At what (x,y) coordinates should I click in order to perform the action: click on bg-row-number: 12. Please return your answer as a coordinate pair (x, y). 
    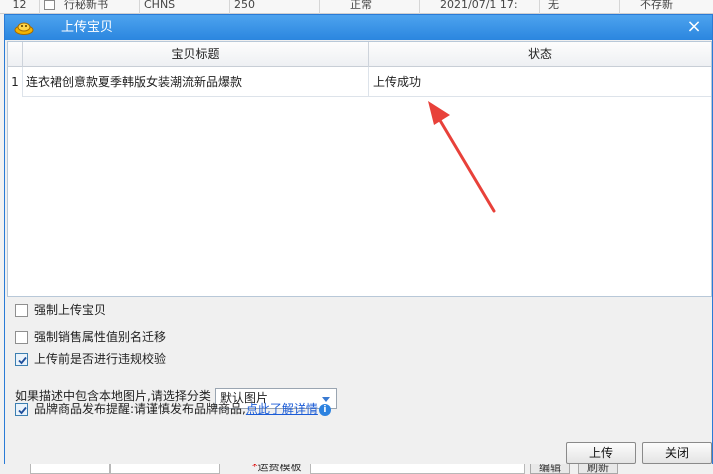
    Looking at the image, I should click on (20, 7).